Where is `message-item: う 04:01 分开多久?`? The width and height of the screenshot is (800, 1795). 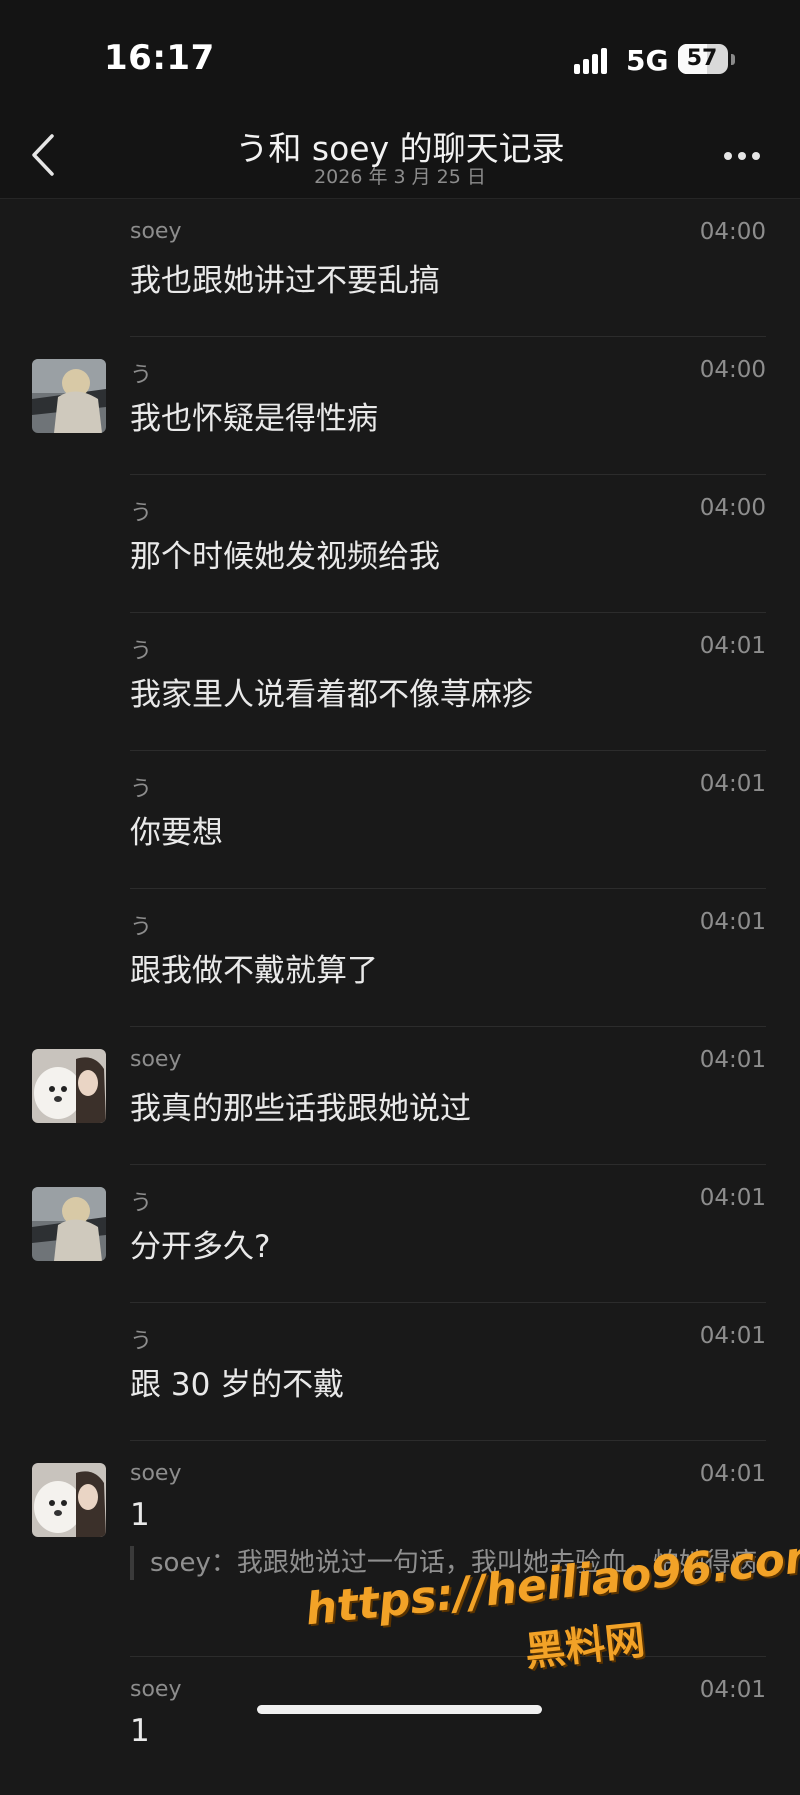
message-item: う 04:01 分开多久? is located at coordinates (400, 1234).